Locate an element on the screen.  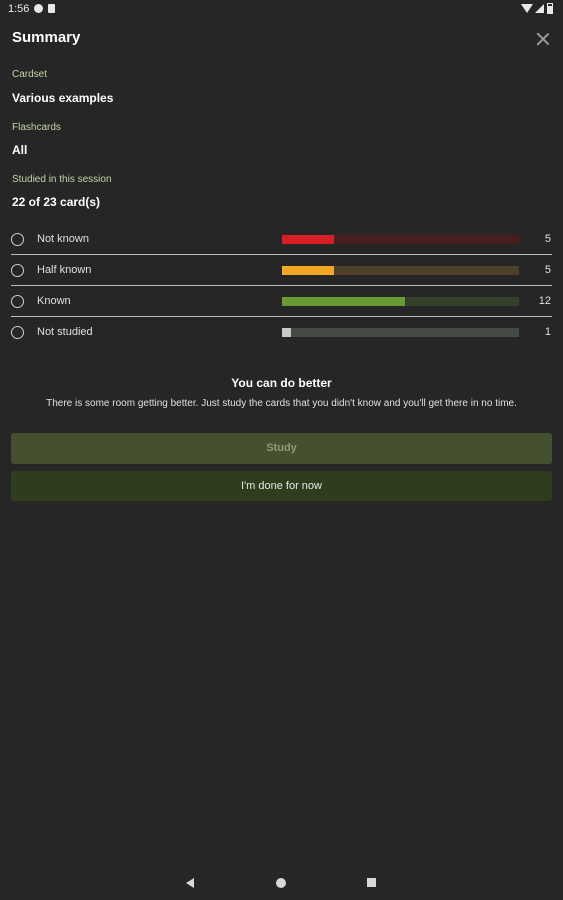
notification-icon is located at coordinates (38, 8).